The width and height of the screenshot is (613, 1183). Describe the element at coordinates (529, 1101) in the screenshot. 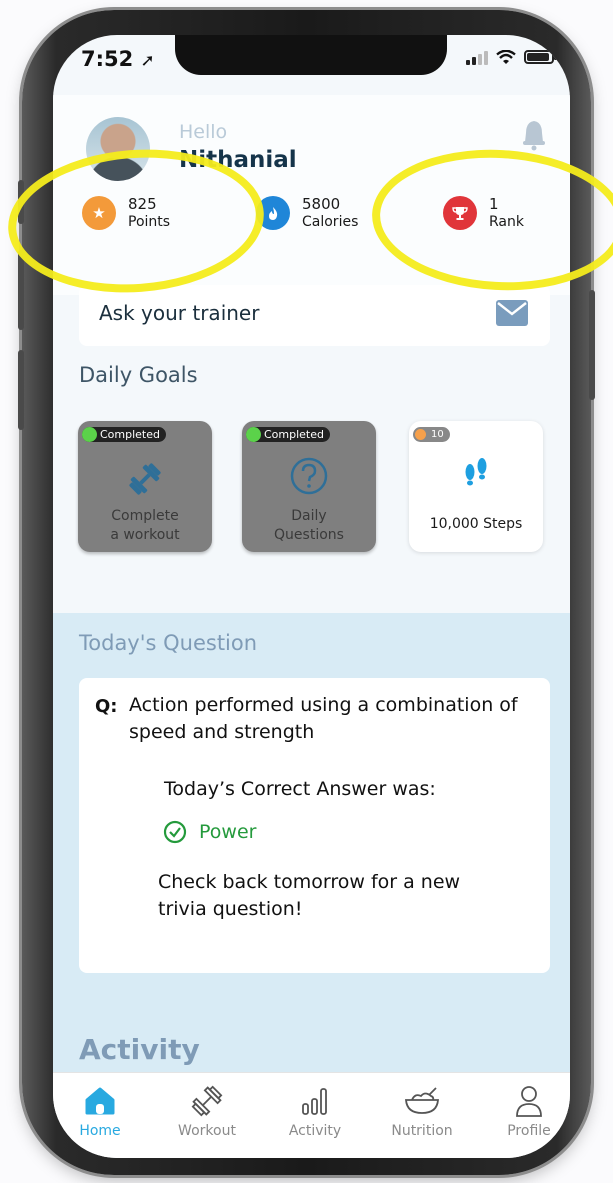

I see `person-icon` at that location.